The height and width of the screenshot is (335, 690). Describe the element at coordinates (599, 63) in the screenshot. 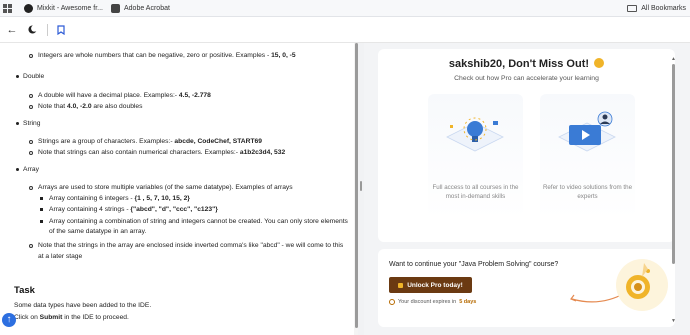

I see `sad-face-icon` at that location.